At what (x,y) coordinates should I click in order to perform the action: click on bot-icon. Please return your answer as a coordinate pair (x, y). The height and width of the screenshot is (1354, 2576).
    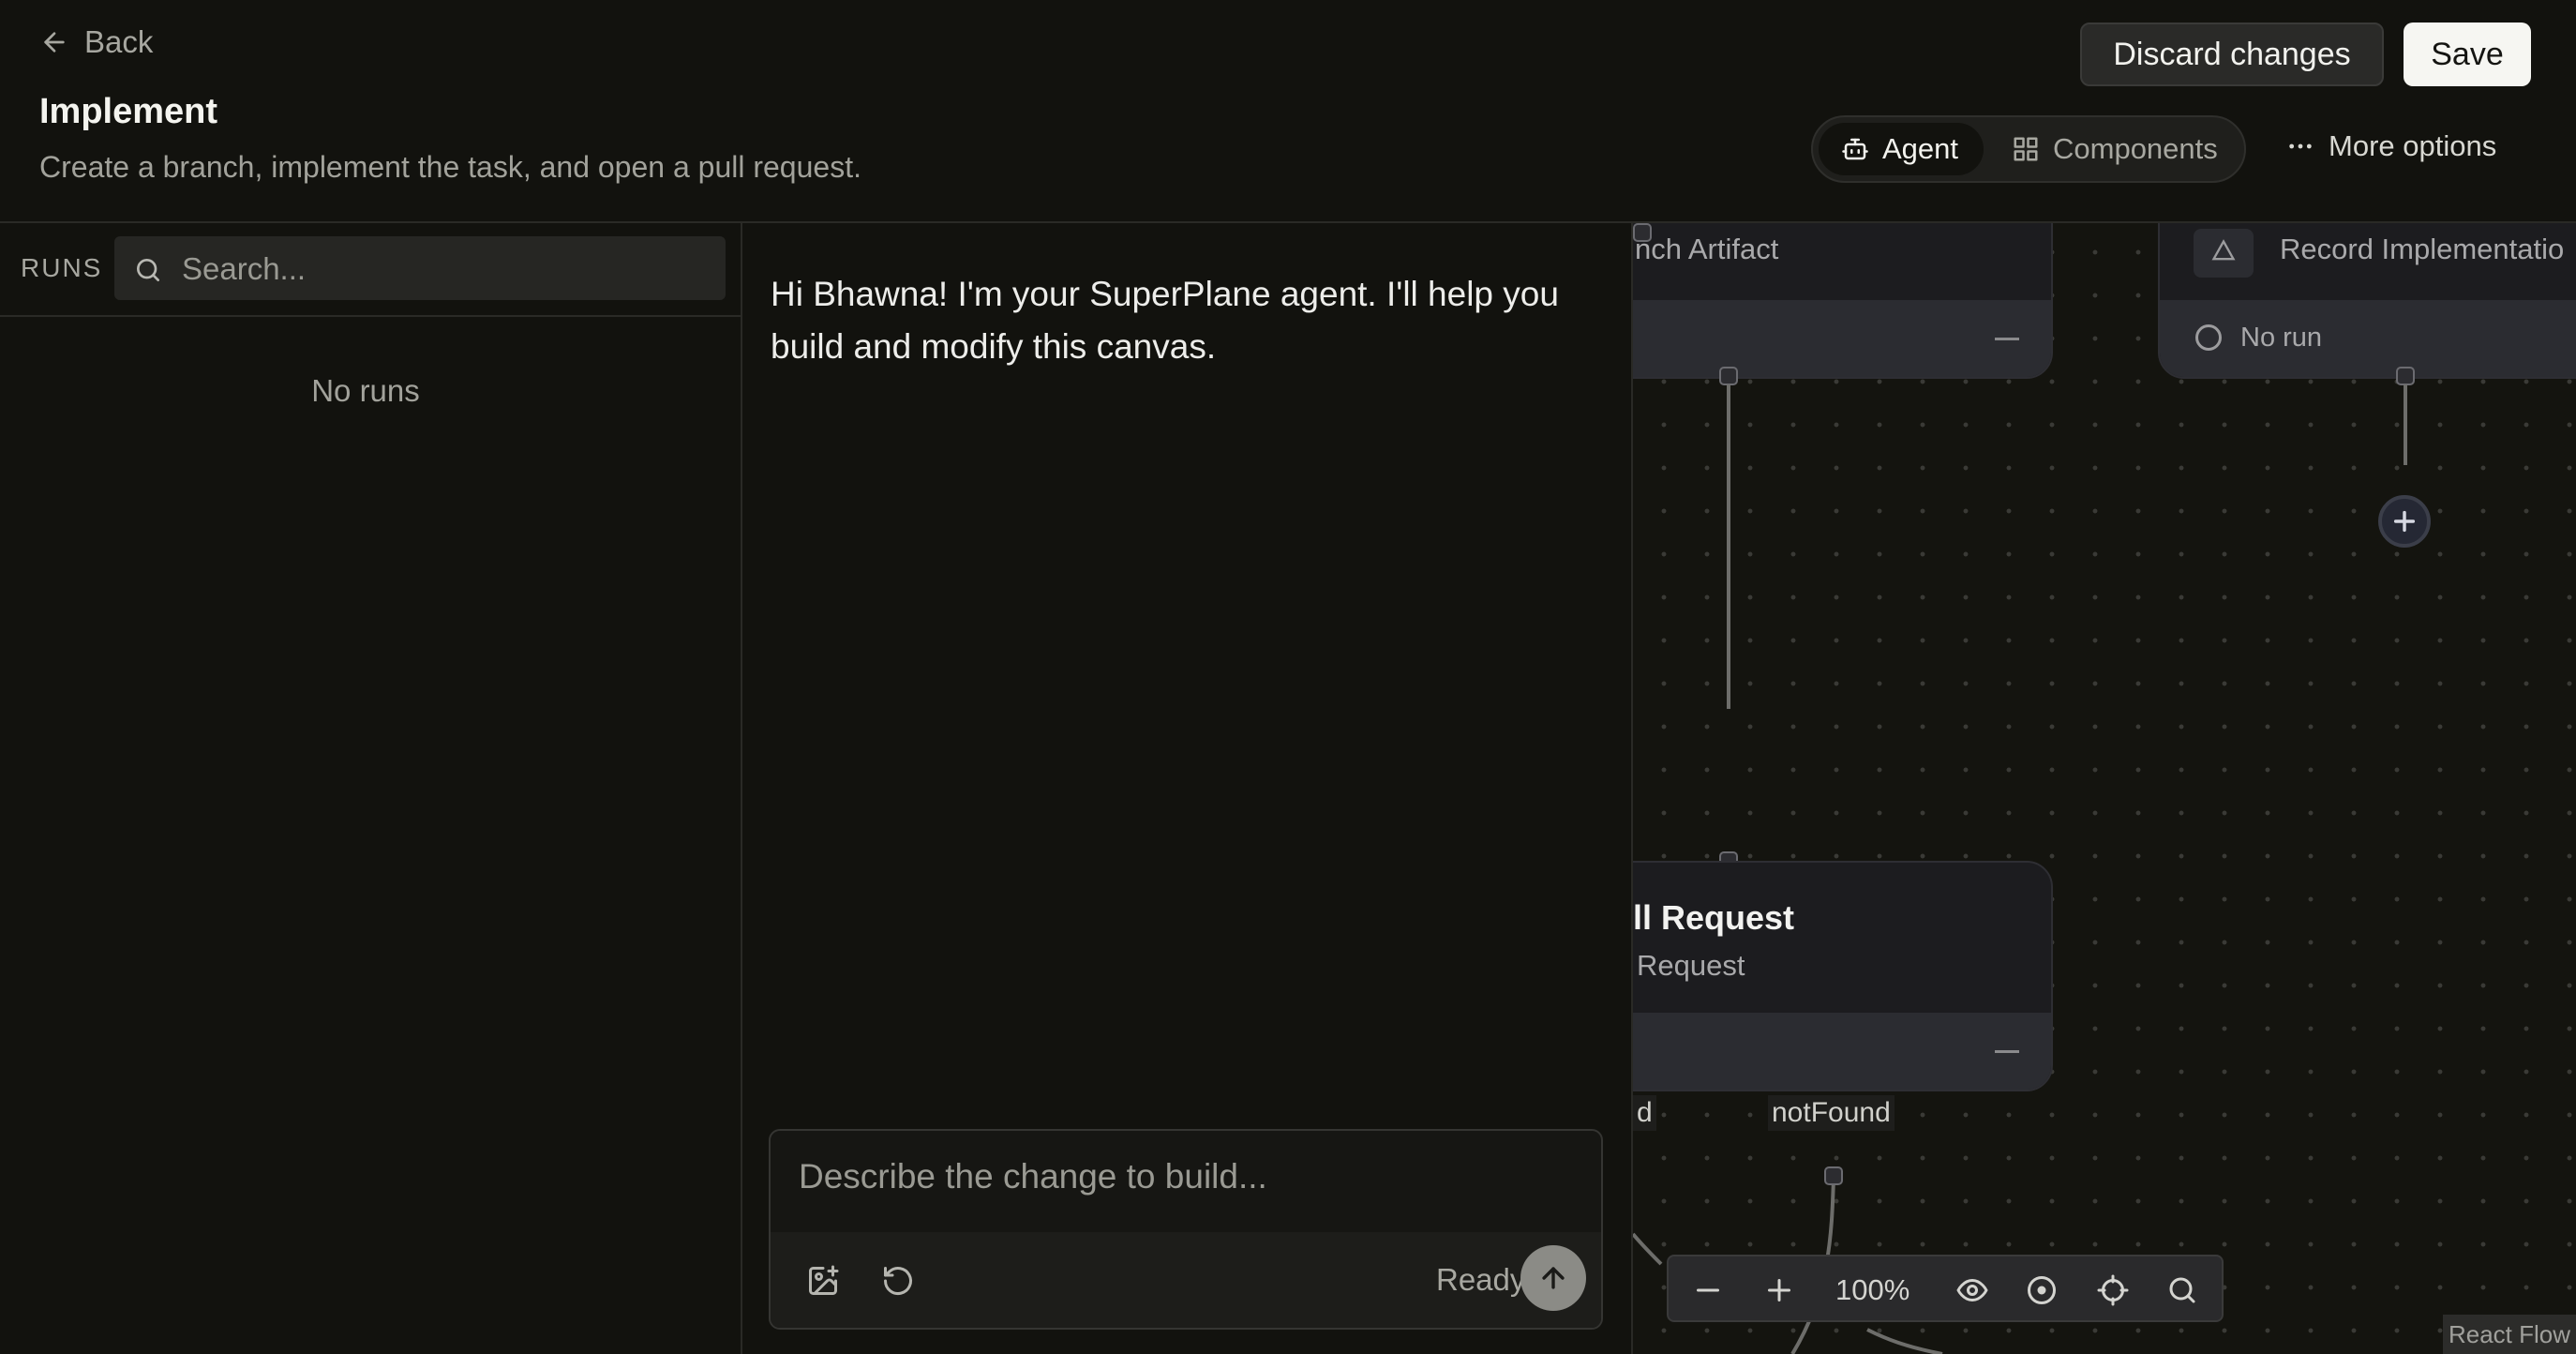
    Looking at the image, I should click on (1855, 149).